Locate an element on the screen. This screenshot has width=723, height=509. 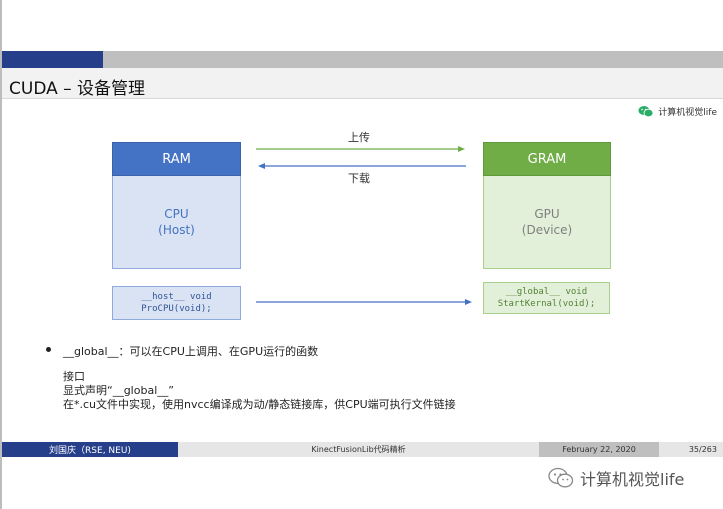
footer-date: February 22, 2020 is located at coordinates (599, 449).